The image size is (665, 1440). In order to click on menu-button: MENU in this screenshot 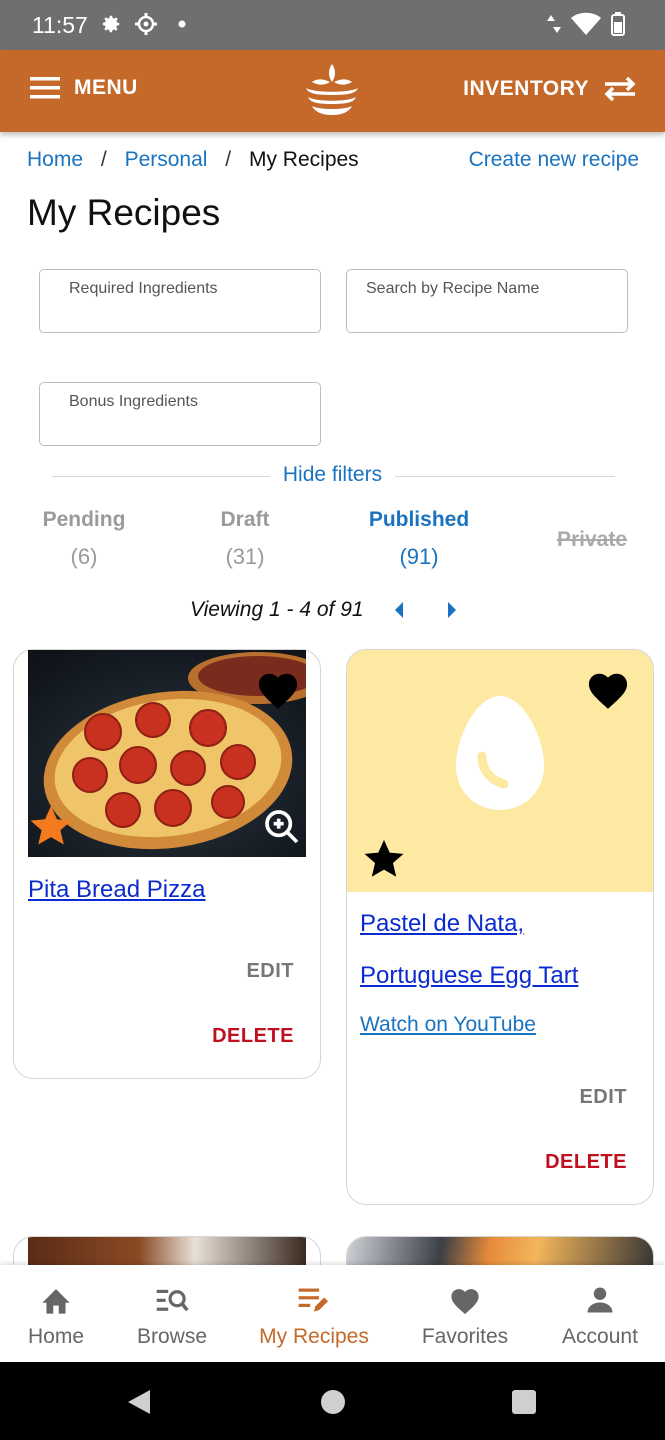, I will do `click(84, 88)`.